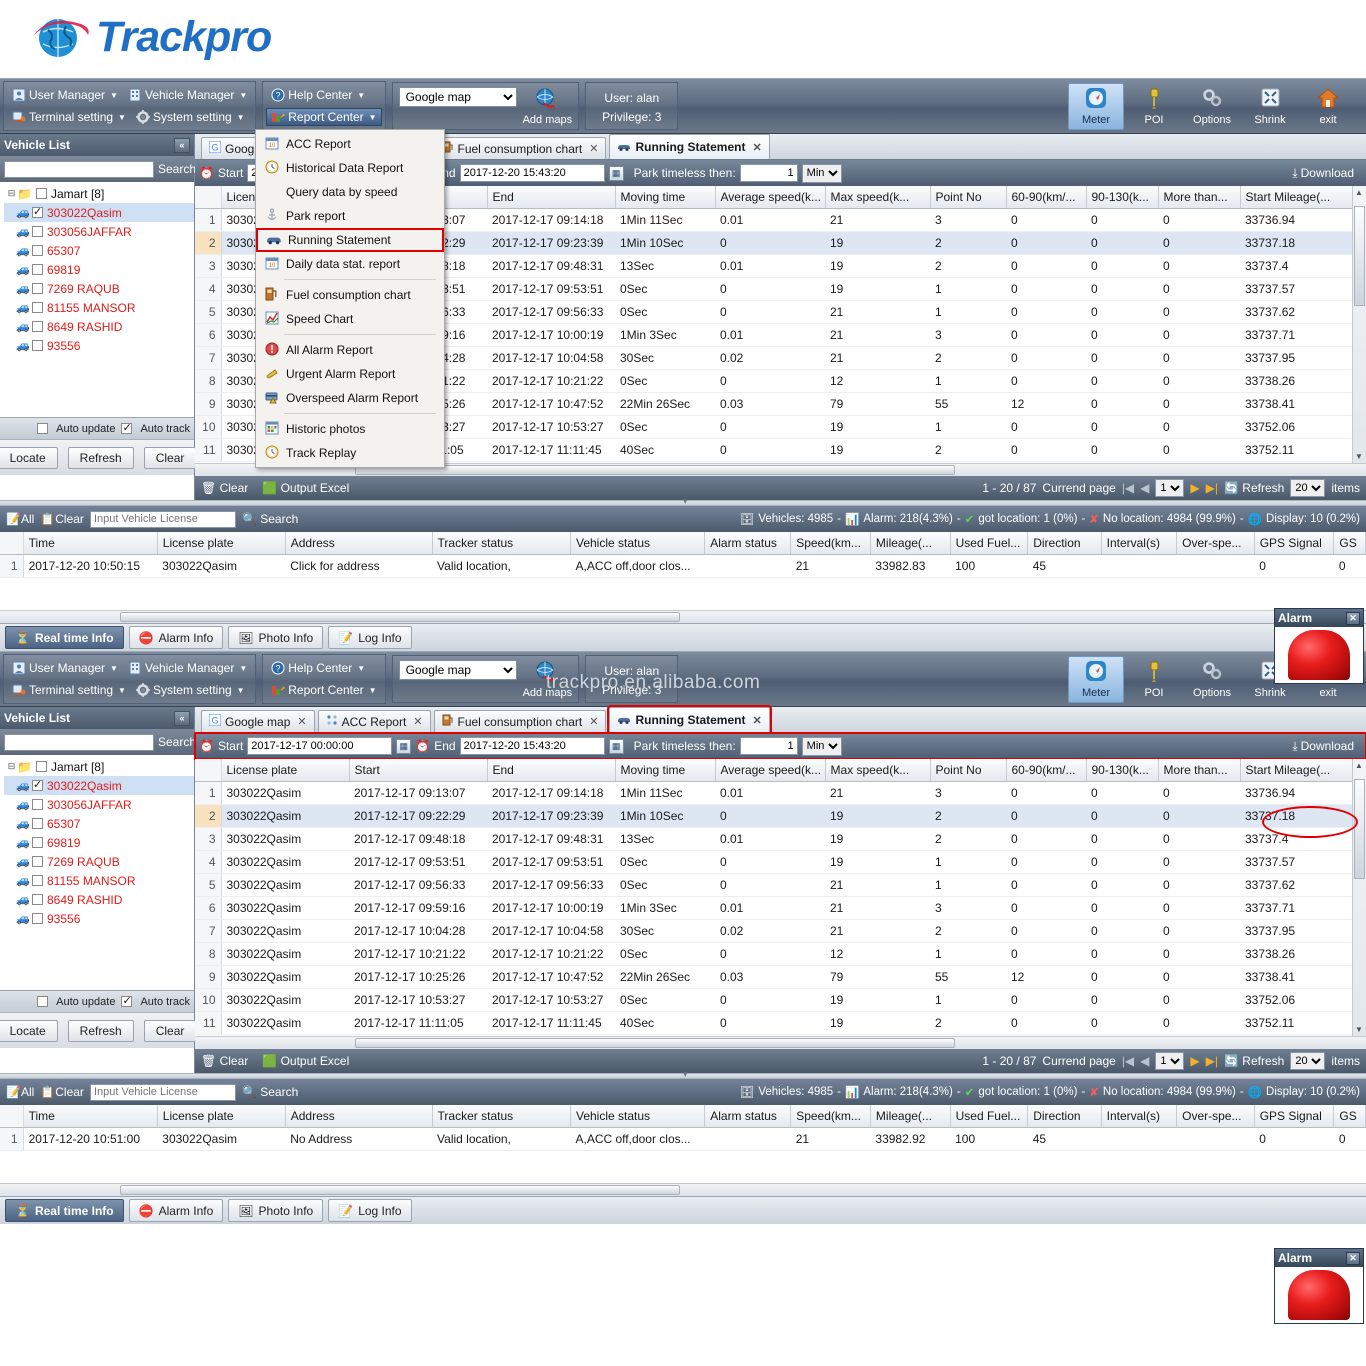  Describe the element at coordinates (821, 173) in the screenshot. I see `park-unit-select: Min` at that location.